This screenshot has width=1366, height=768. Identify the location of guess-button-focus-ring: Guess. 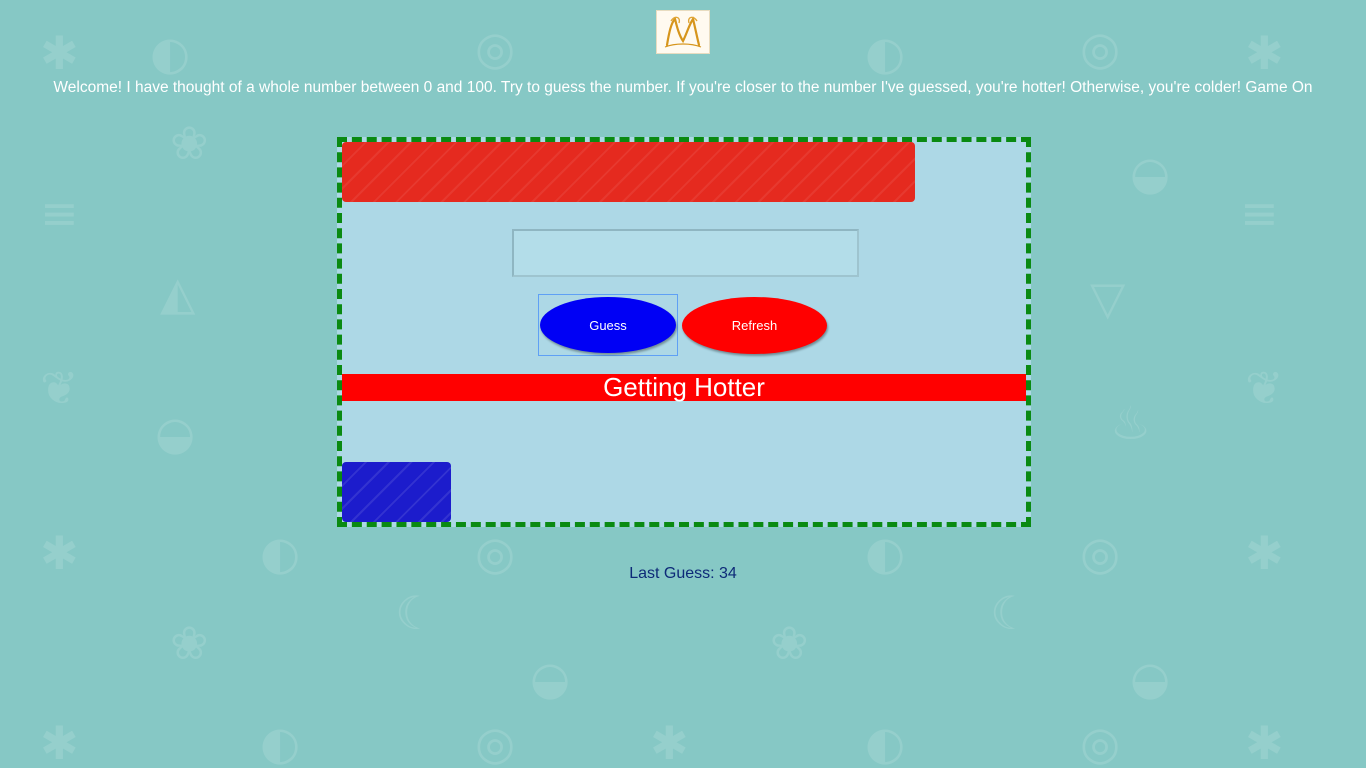
(608, 325).